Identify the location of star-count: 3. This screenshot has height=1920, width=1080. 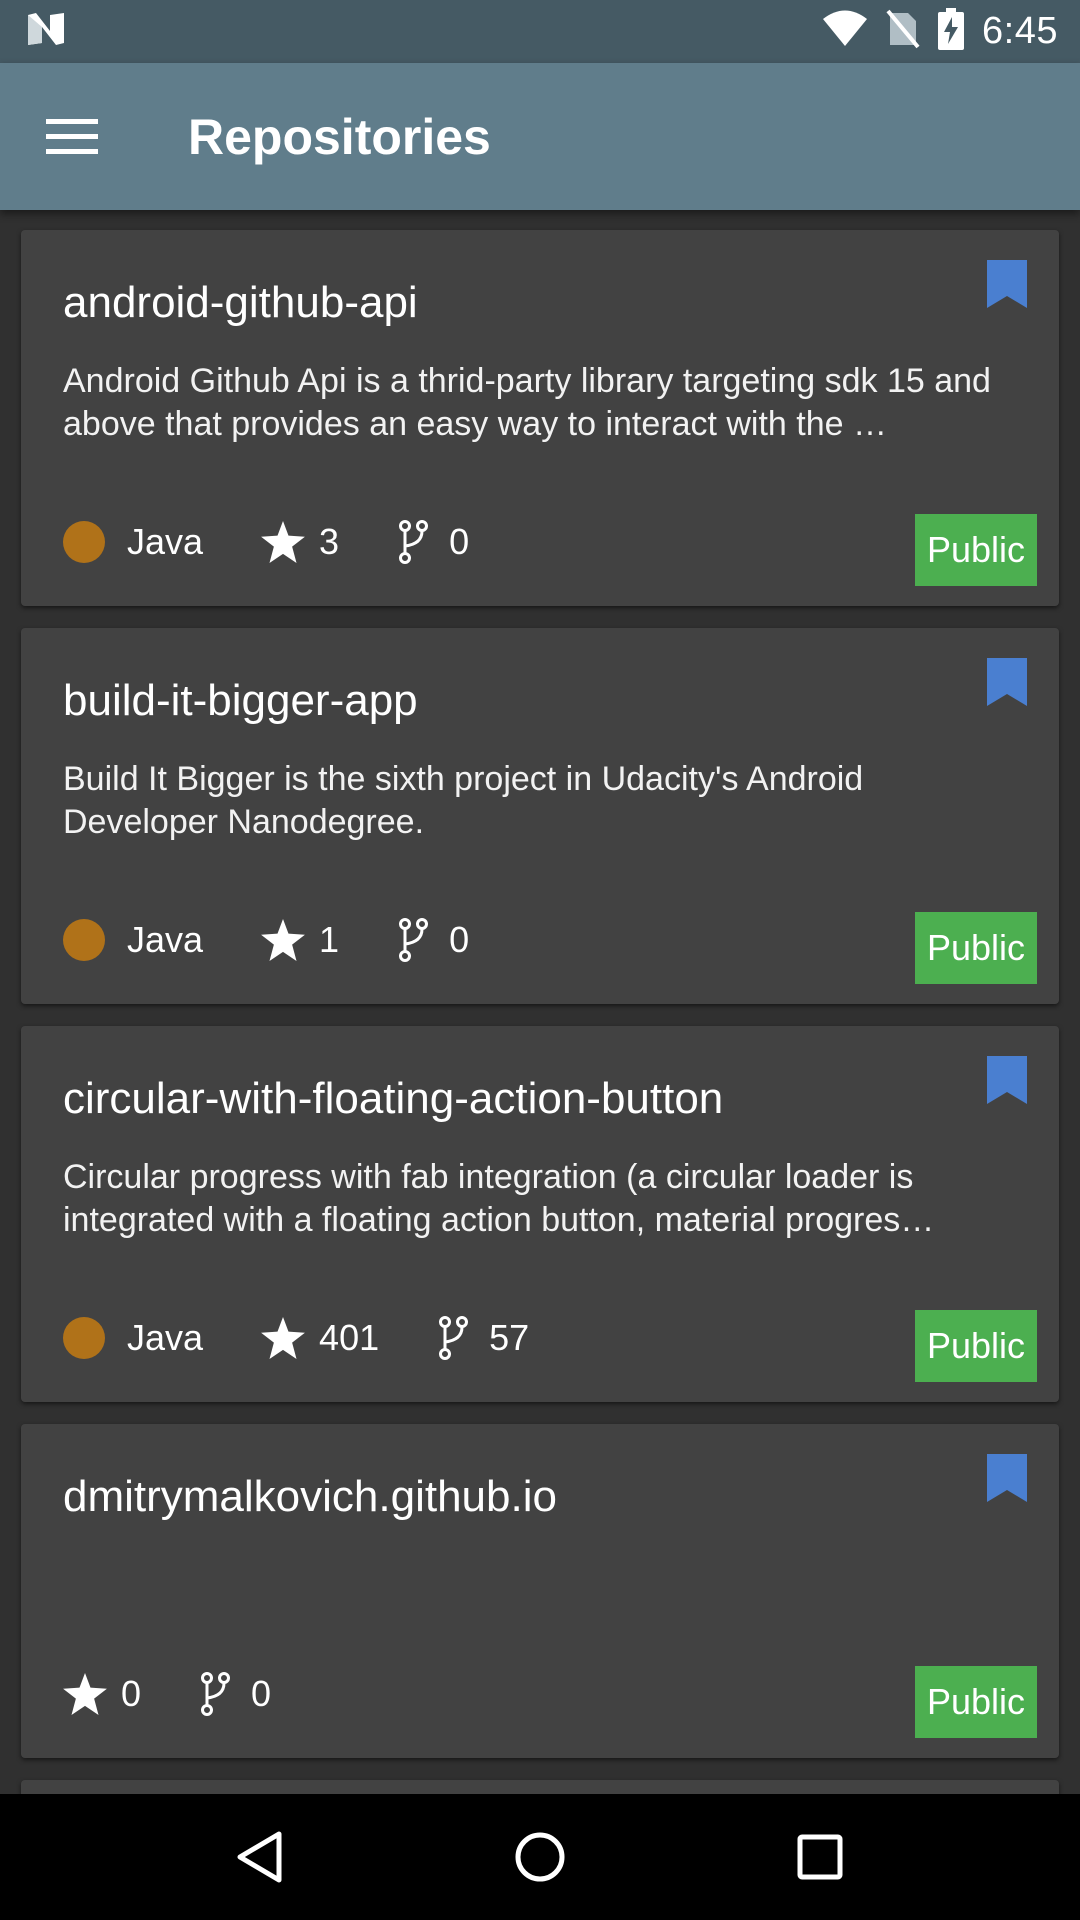
(329, 541).